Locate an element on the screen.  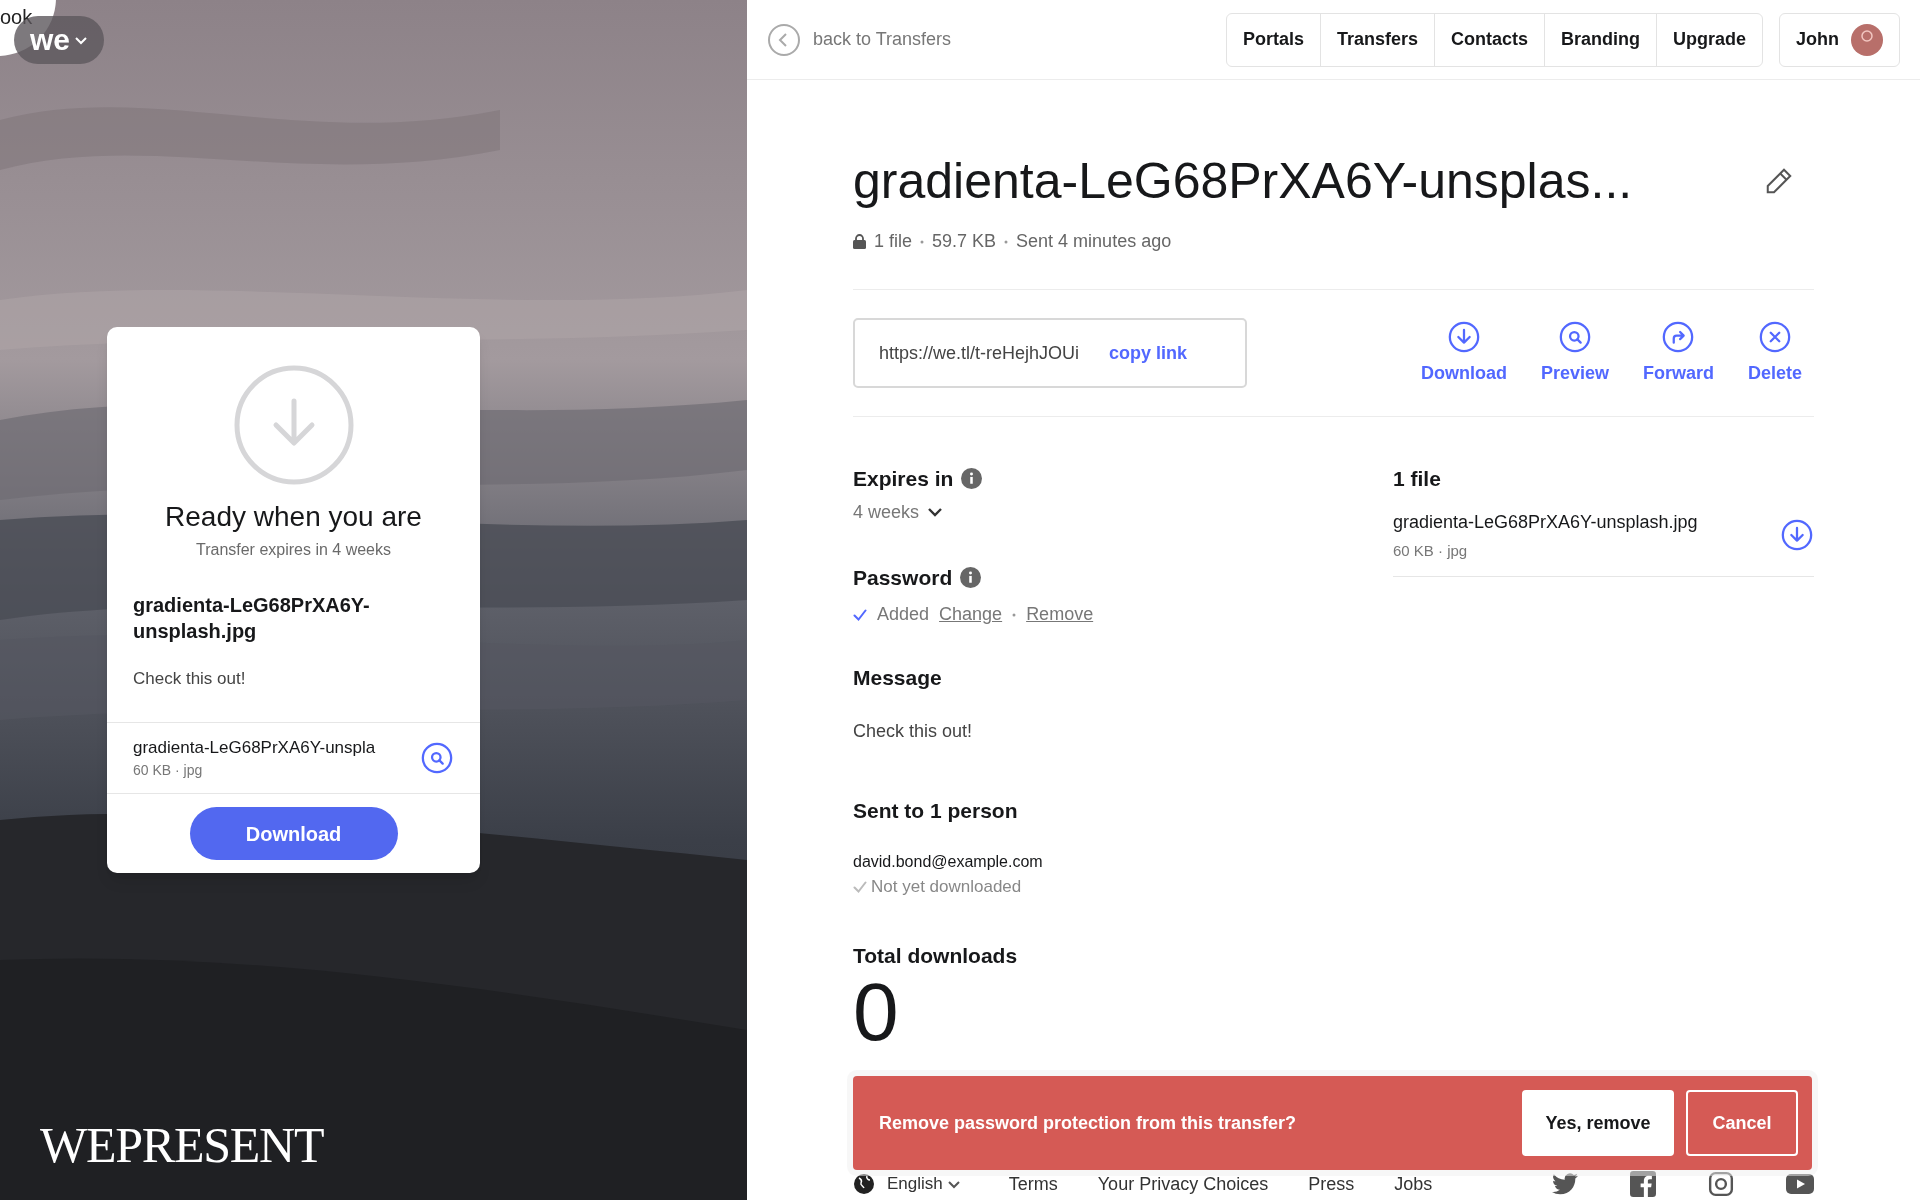
cancel-button: Cancel is located at coordinates (1742, 1123).